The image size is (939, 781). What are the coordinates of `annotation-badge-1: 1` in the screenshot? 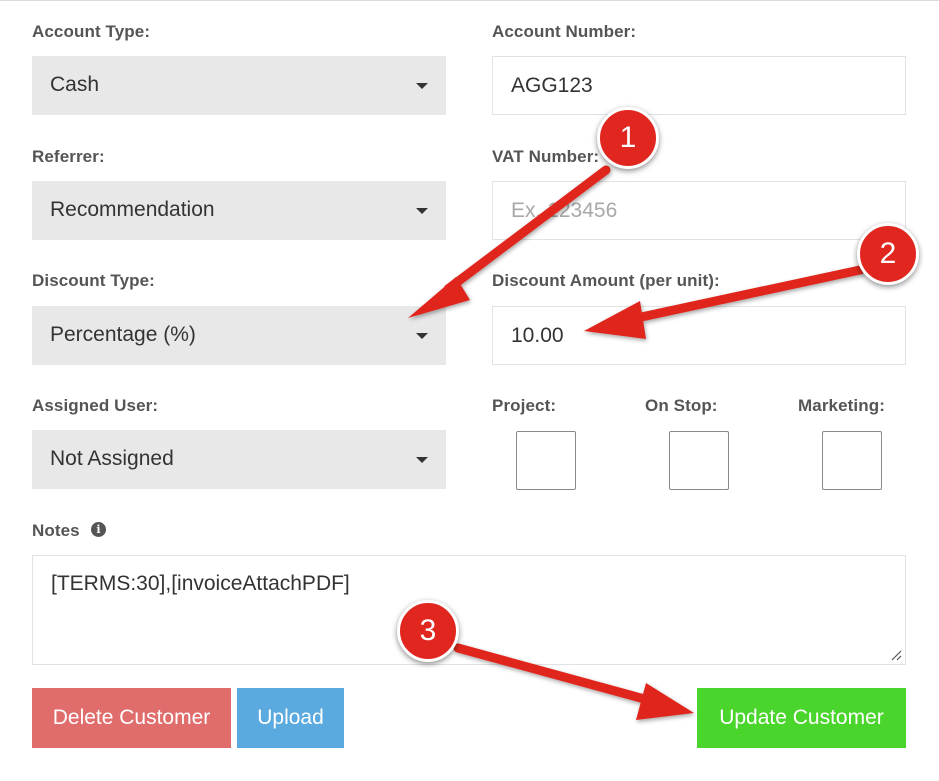 It's located at (628, 138).